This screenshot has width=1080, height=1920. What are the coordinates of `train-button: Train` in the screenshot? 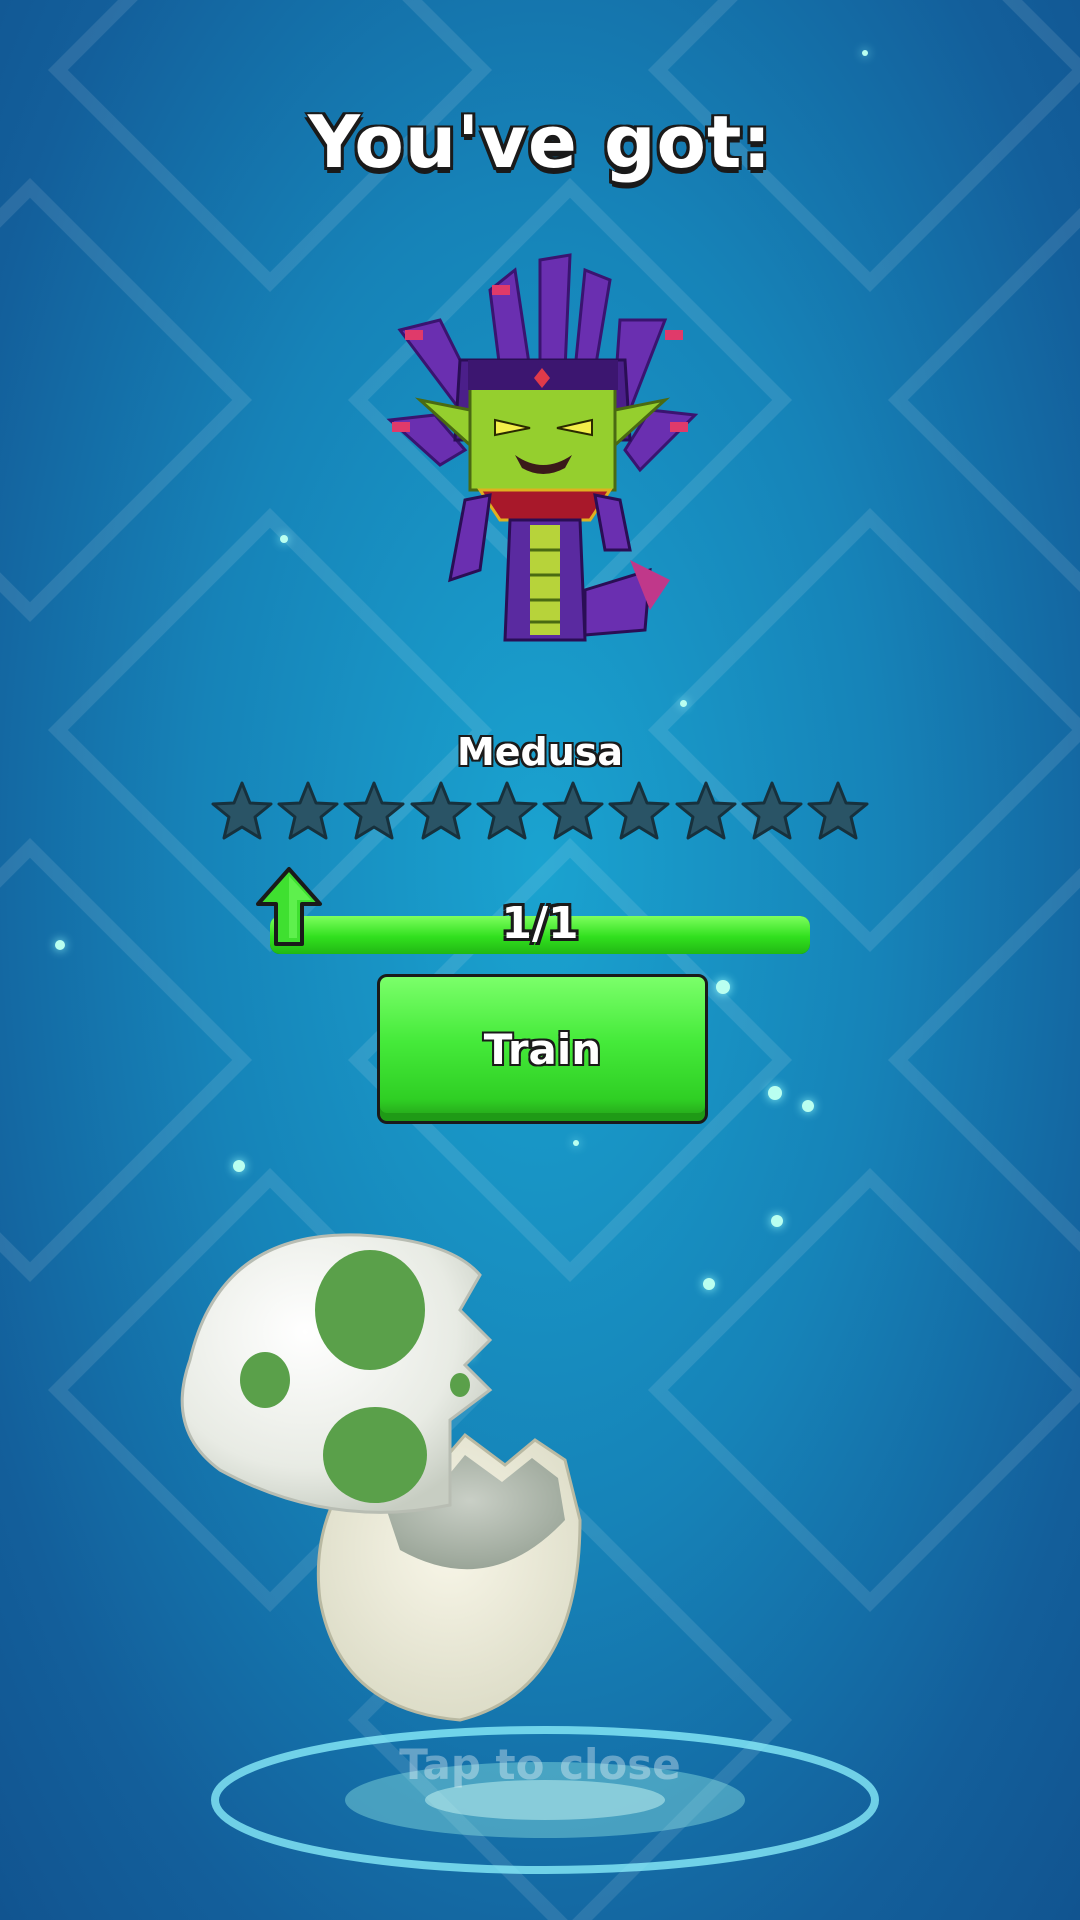 It's located at (542, 1049).